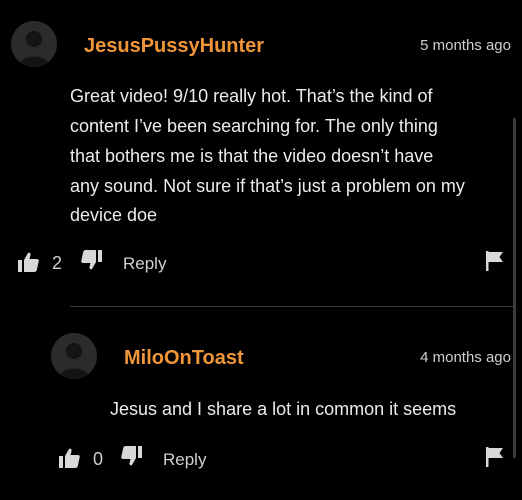 This screenshot has width=522, height=500. I want to click on like-count: 0, so click(98, 459).